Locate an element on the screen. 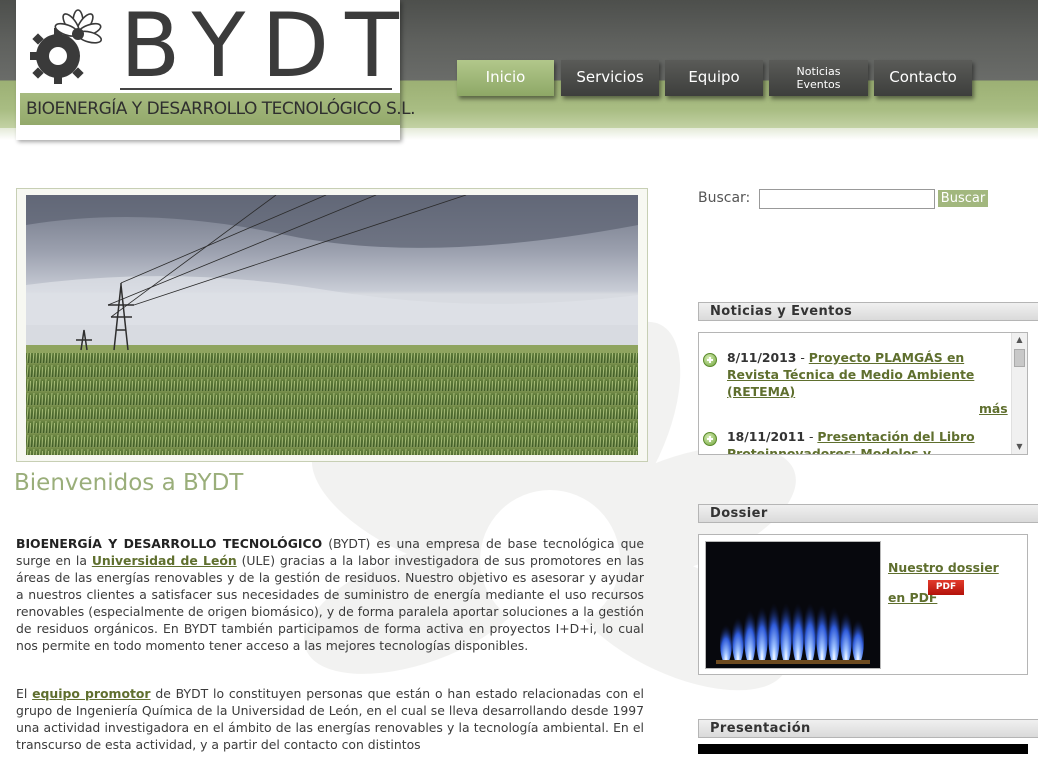  nav-noticias-label: Noticias is located at coordinates (818, 71).